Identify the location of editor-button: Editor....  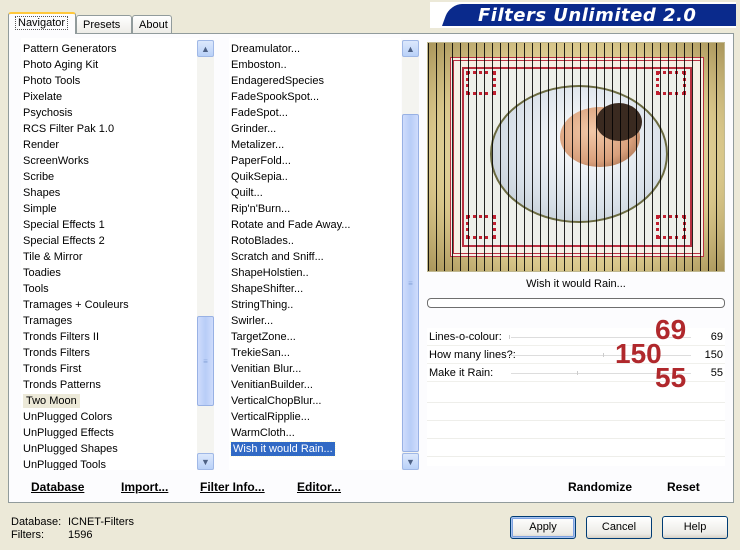
(319, 487).